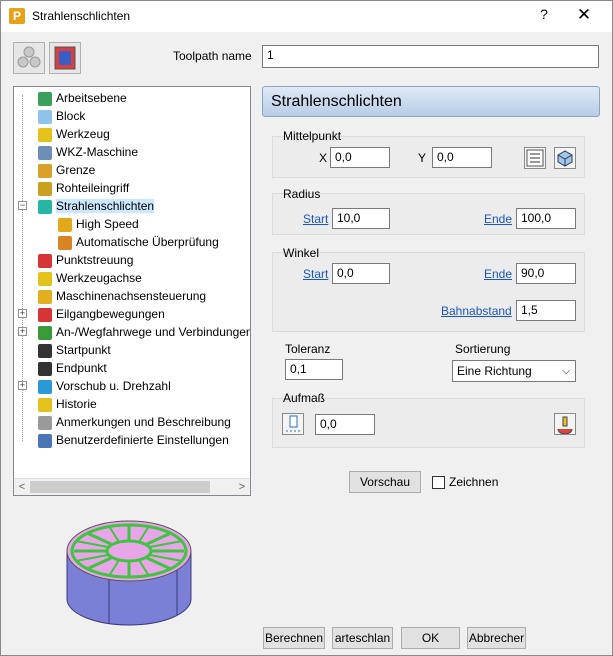  Describe the element at coordinates (483, 349) in the screenshot. I see `sortierung-label: Sortierung` at that location.